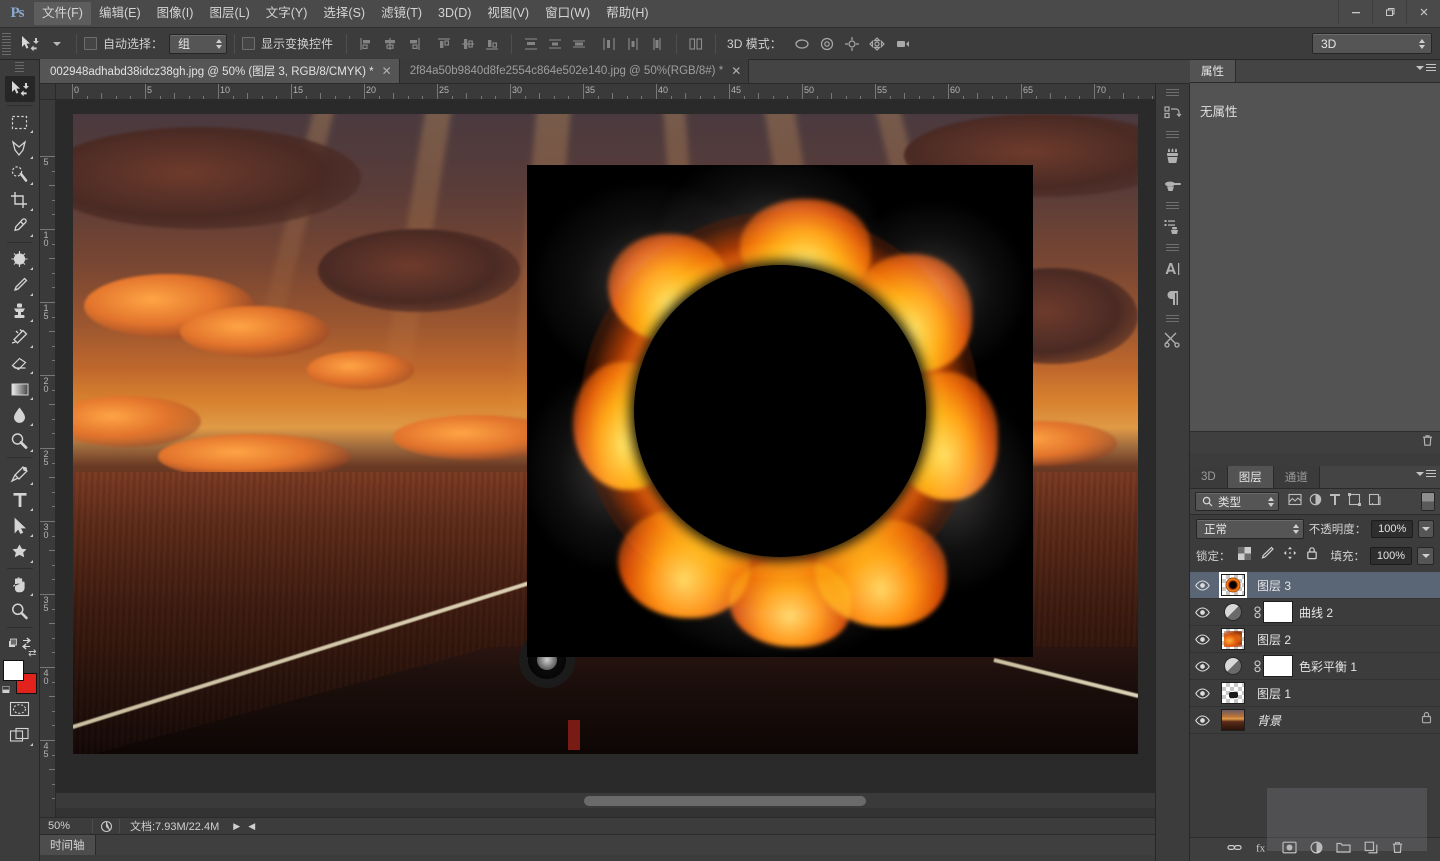  I want to click on distribute-left-edges-icon, so click(609, 44).